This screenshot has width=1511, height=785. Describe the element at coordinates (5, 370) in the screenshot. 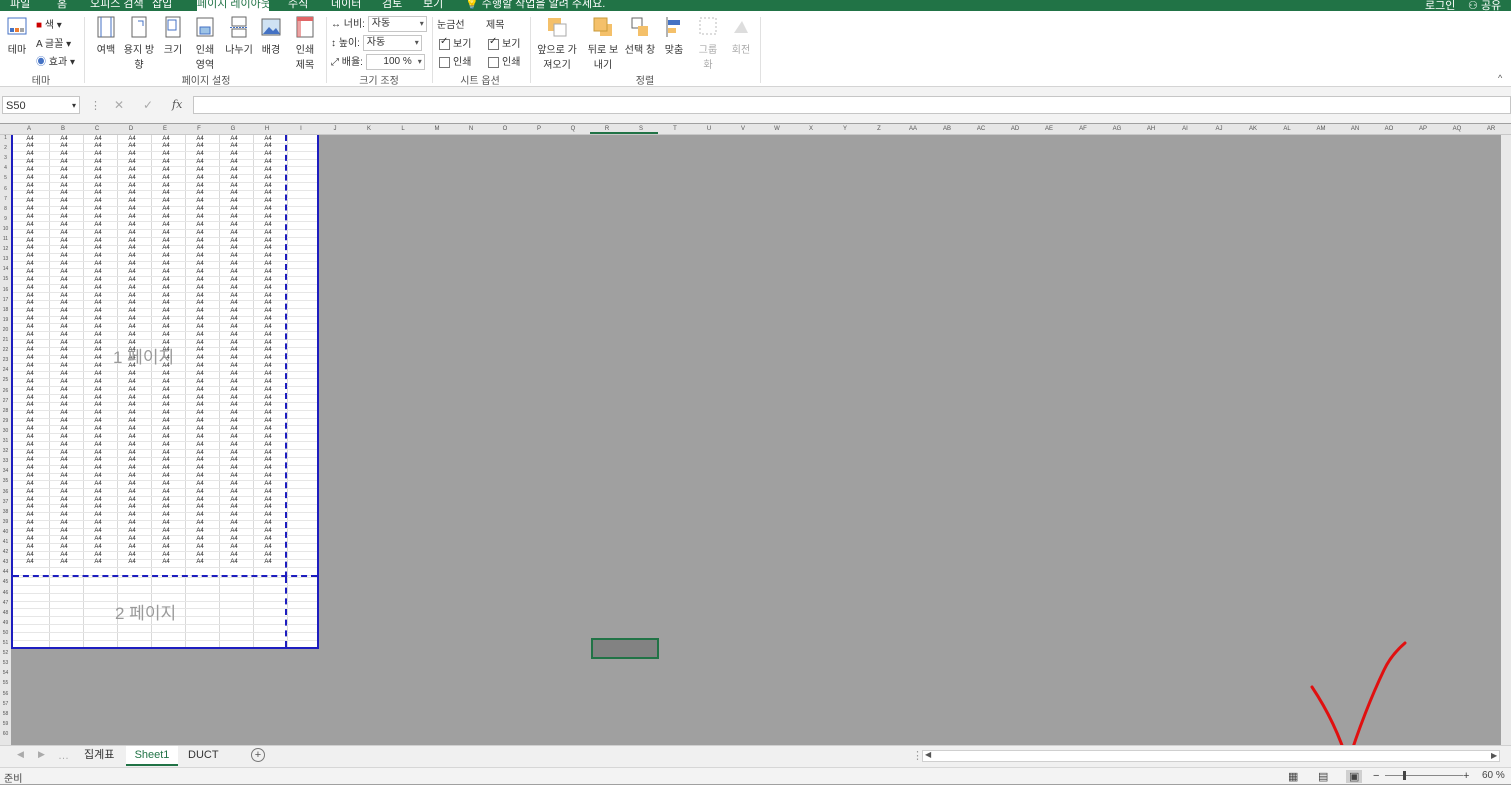

I see `row-header: 24` at that location.